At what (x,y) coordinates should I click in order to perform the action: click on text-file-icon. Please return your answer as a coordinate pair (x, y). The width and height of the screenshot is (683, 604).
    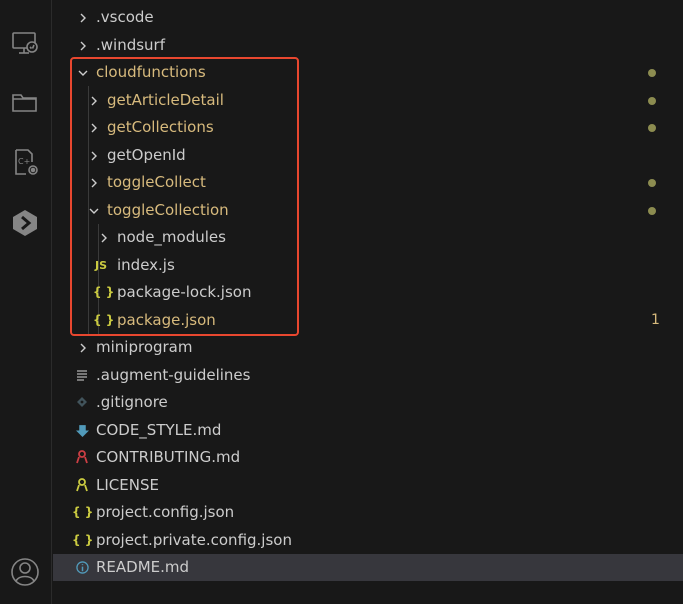
    Looking at the image, I should click on (82, 375).